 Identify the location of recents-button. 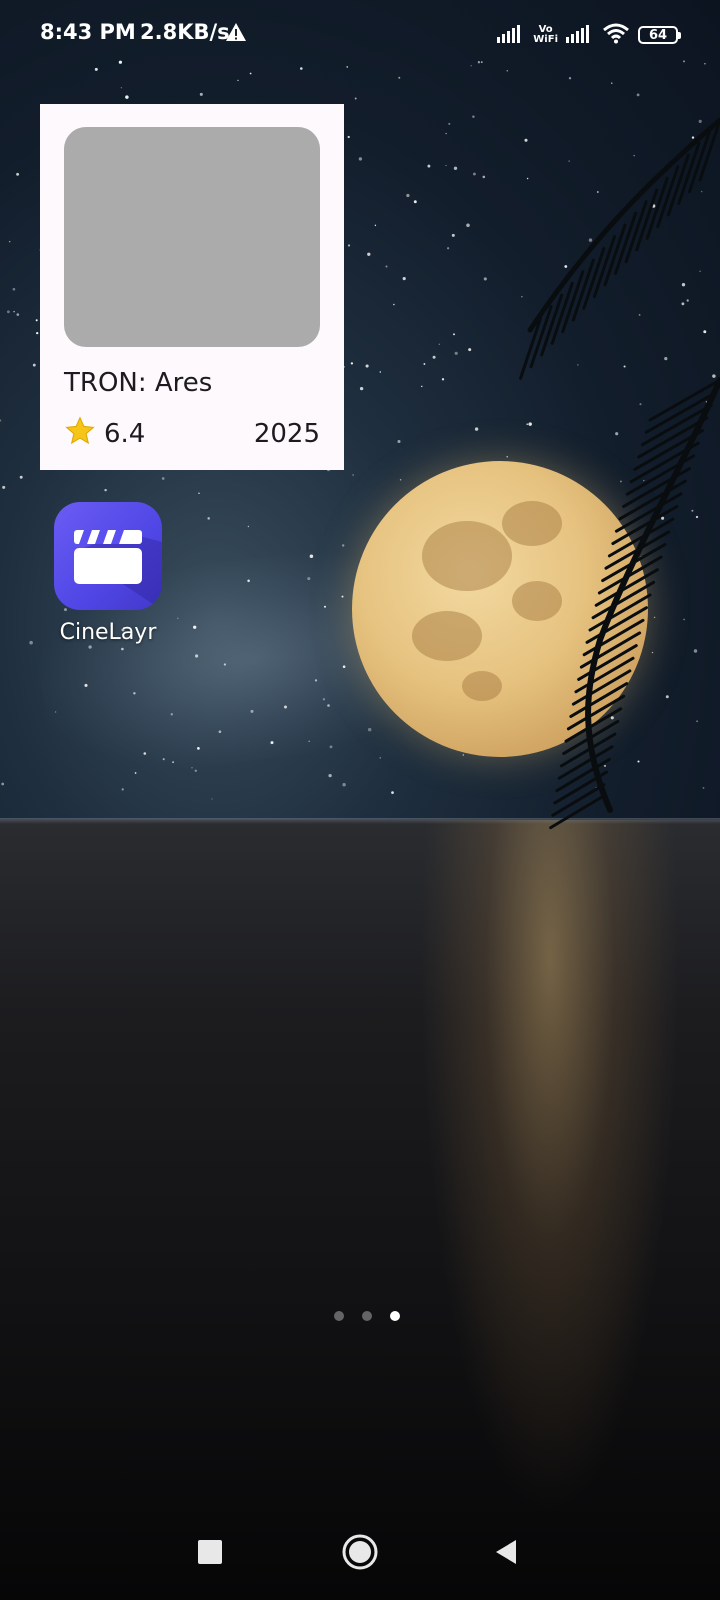
(210, 1554).